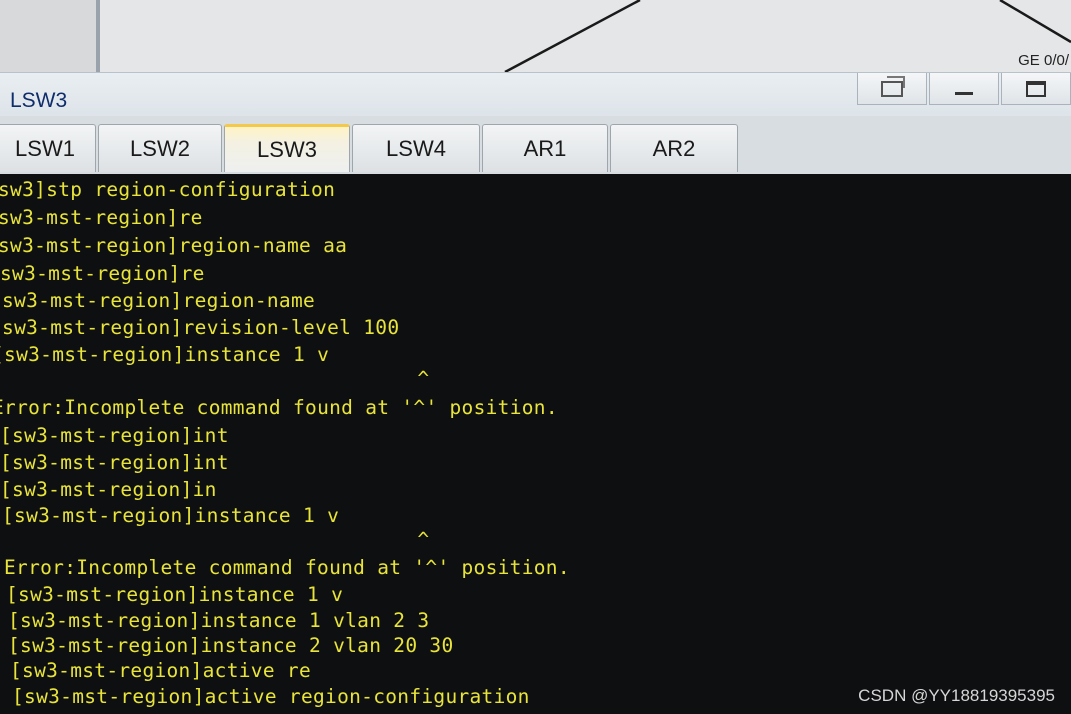 The image size is (1071, 714). Describe the element at coordinates (39, 100) in the screenshot. I see `window-title: LSW3` at that location.